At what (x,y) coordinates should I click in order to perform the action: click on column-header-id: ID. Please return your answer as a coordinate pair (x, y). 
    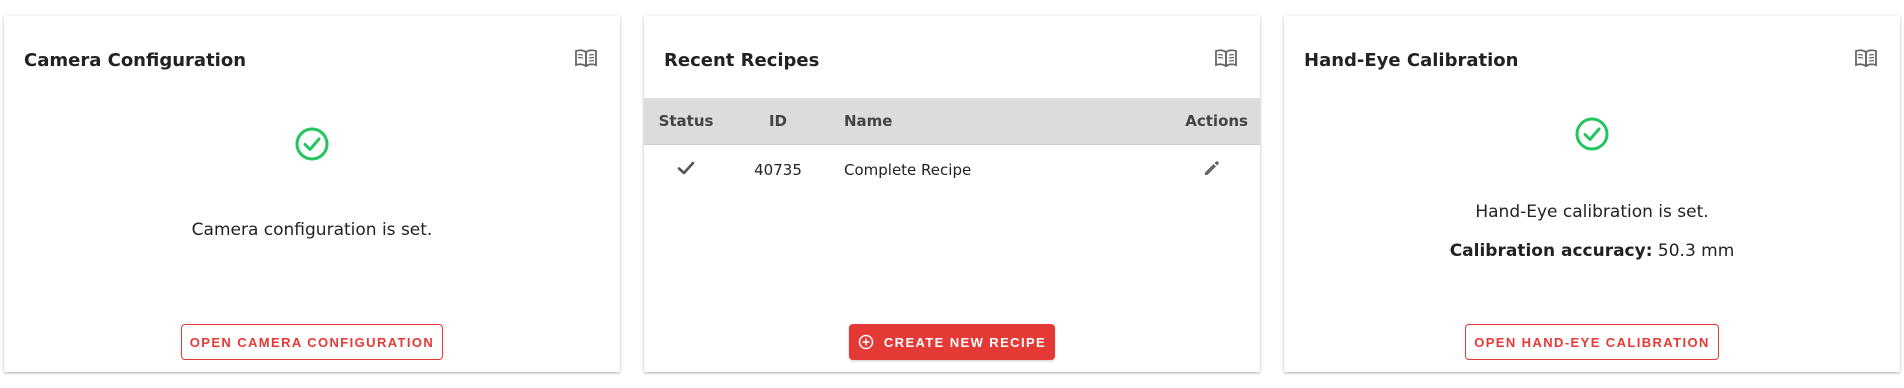
    Looking at the image, I should click on (778, 121).